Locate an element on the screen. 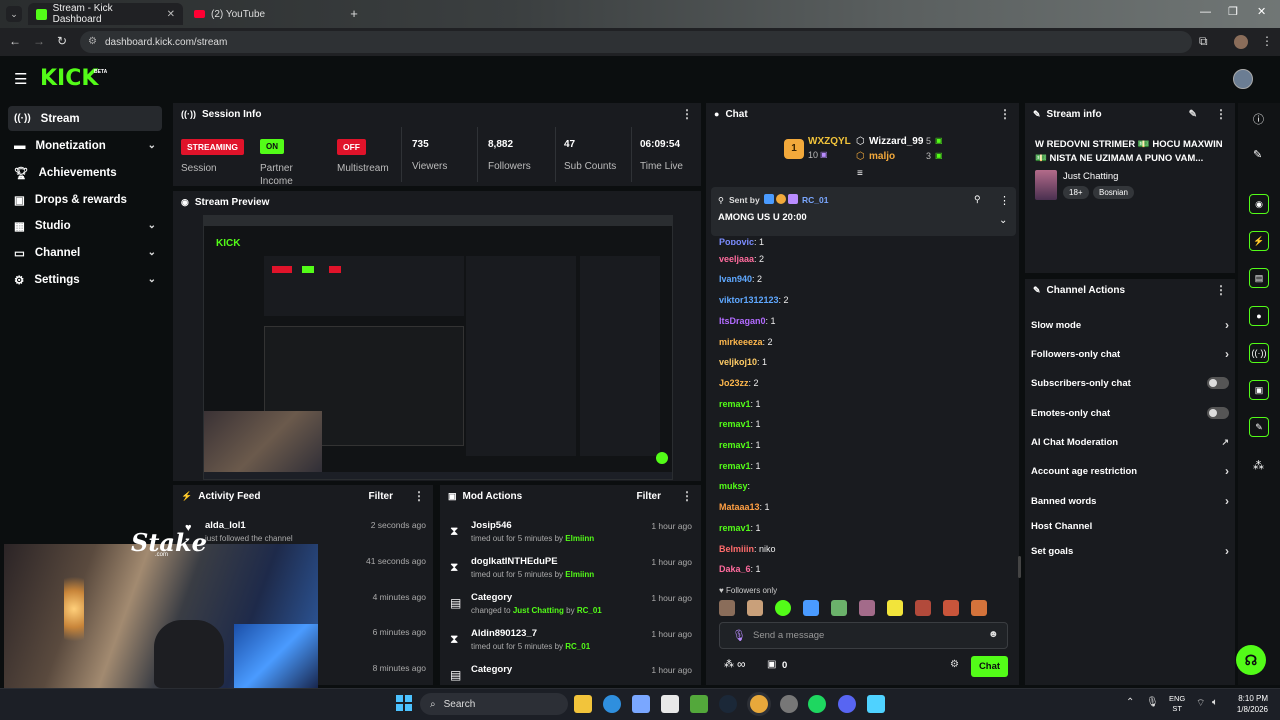 The image size is (1280, 720). rail-chat-button: ● is located at coordinates (1259, 316).